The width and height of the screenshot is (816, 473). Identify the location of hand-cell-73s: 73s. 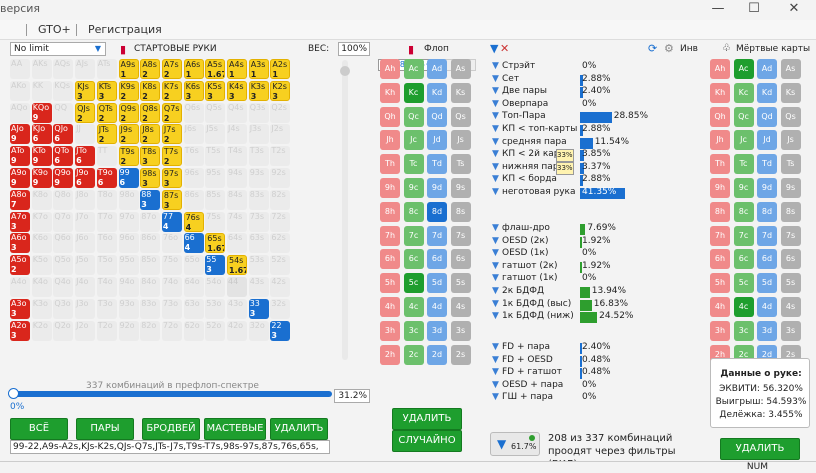
(258, 221).